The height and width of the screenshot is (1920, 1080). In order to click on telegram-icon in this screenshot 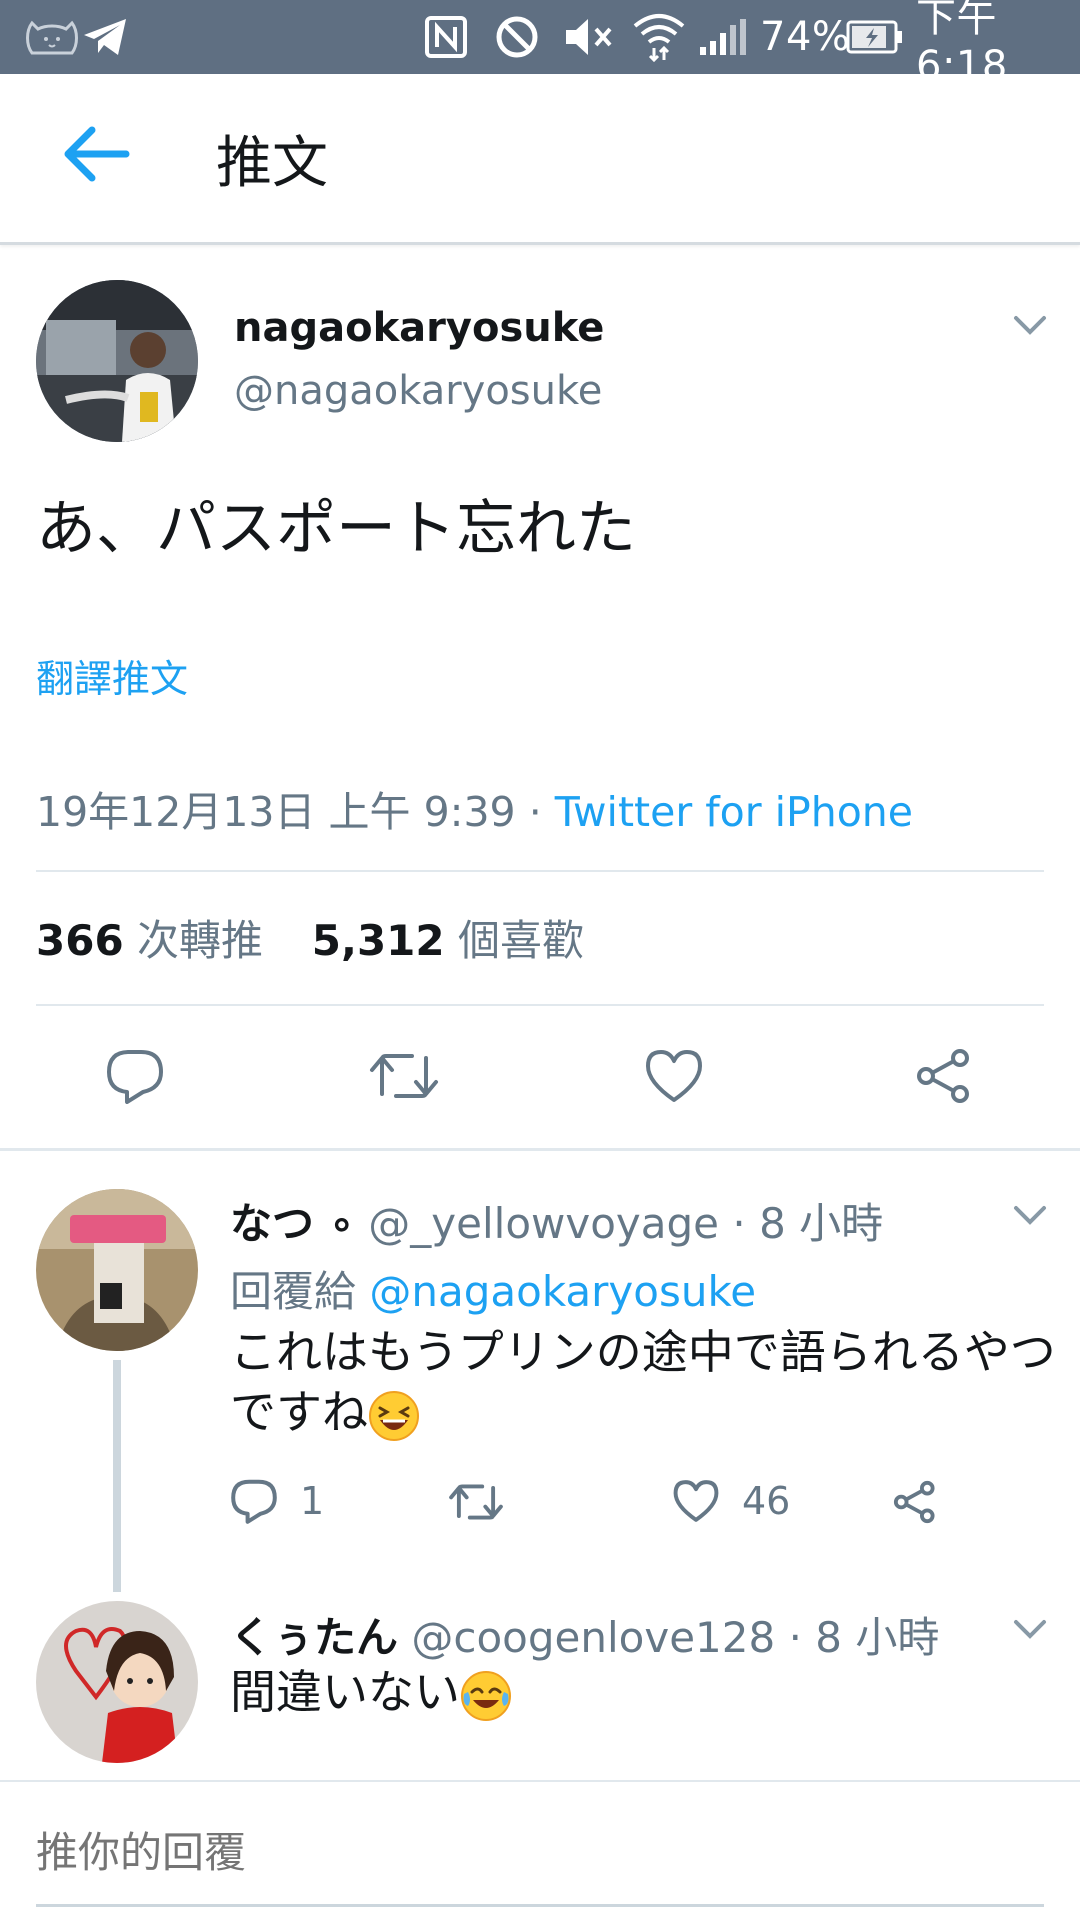, I will do `click(106, 37)`.